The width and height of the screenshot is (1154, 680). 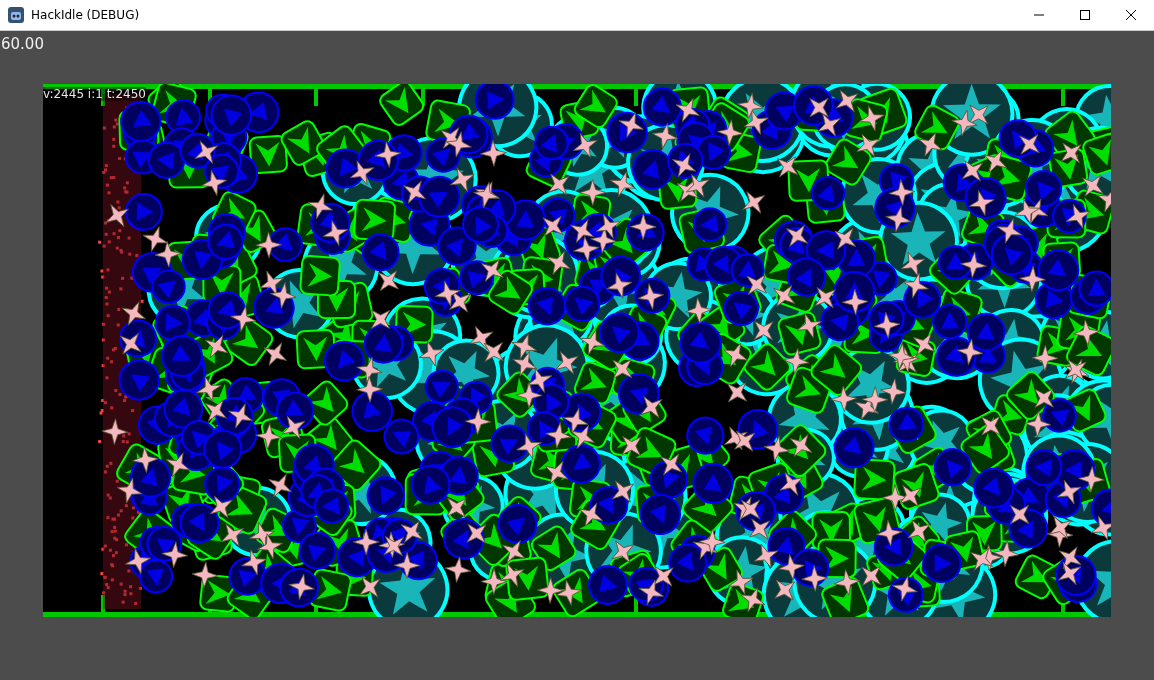 I want to click on maximize-icon, so click(x=1085, y=15).